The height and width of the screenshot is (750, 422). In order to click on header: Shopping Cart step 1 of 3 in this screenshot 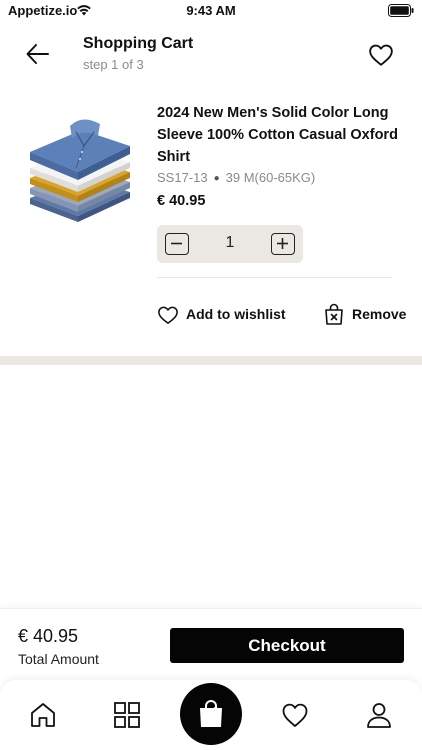, I will do `click(211, 55)`.